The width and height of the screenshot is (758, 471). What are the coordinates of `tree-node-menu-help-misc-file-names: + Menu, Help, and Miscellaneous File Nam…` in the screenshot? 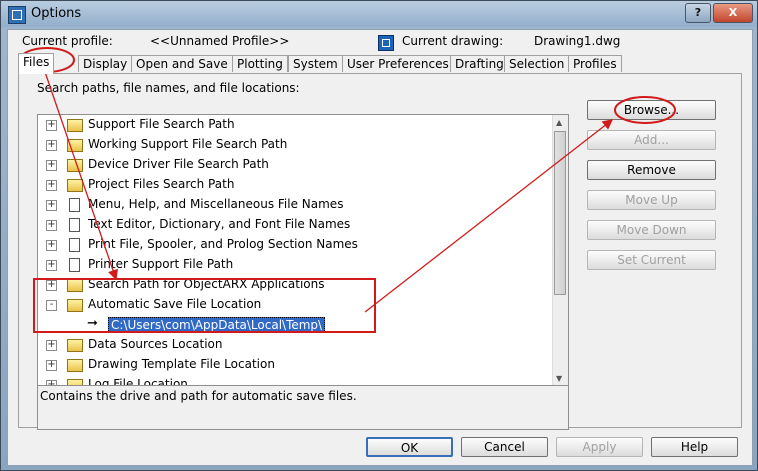 It's located at (295, 205).